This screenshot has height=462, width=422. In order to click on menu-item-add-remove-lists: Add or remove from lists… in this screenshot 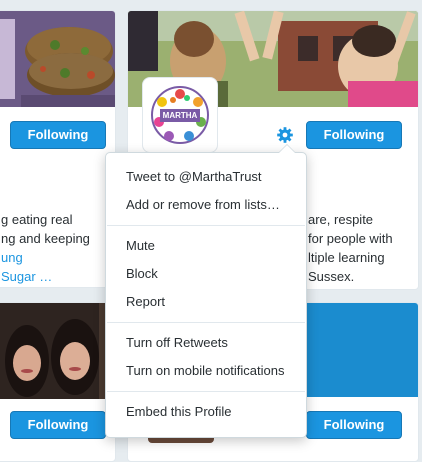, I will do `click(206, 205)`.